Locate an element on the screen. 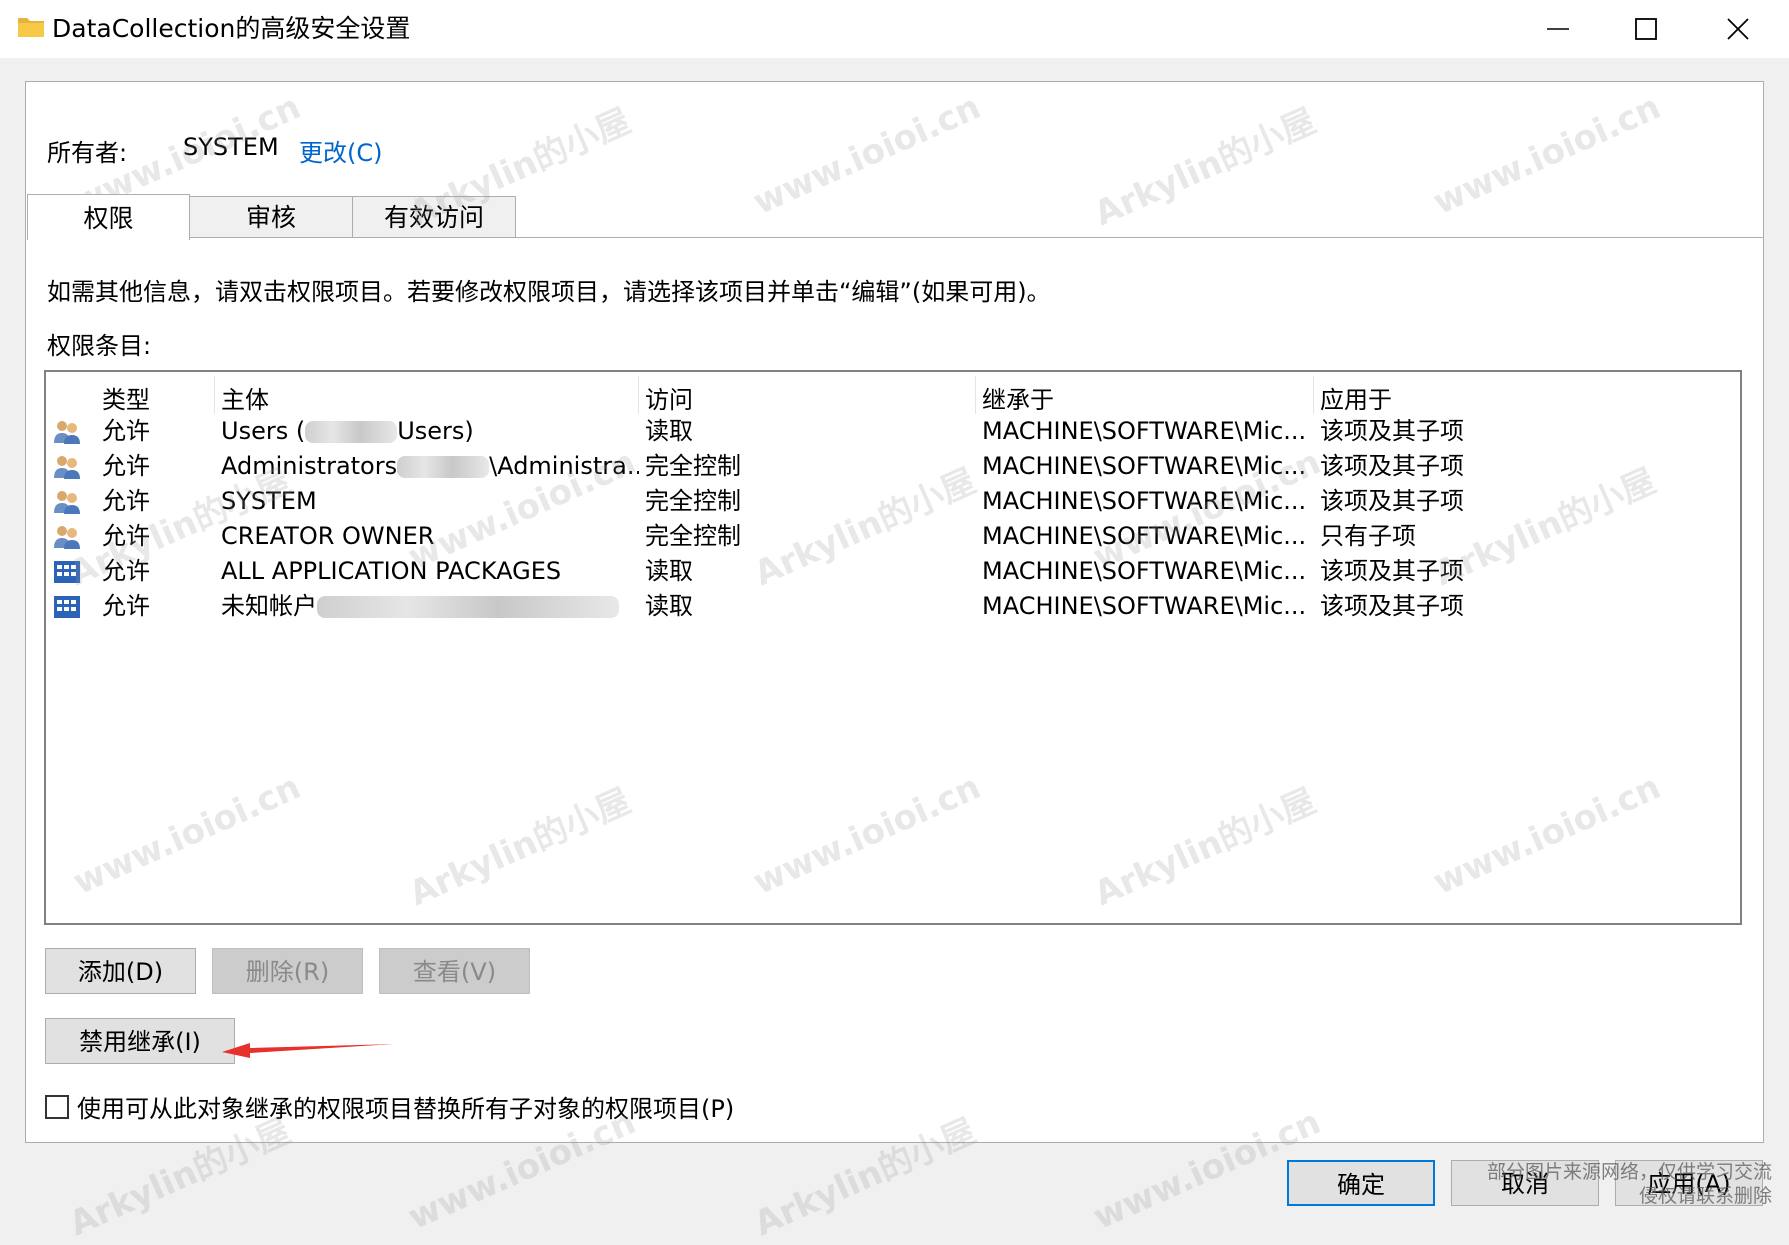  principal-cell: SYSTEM is located at coordinates (269, 501).